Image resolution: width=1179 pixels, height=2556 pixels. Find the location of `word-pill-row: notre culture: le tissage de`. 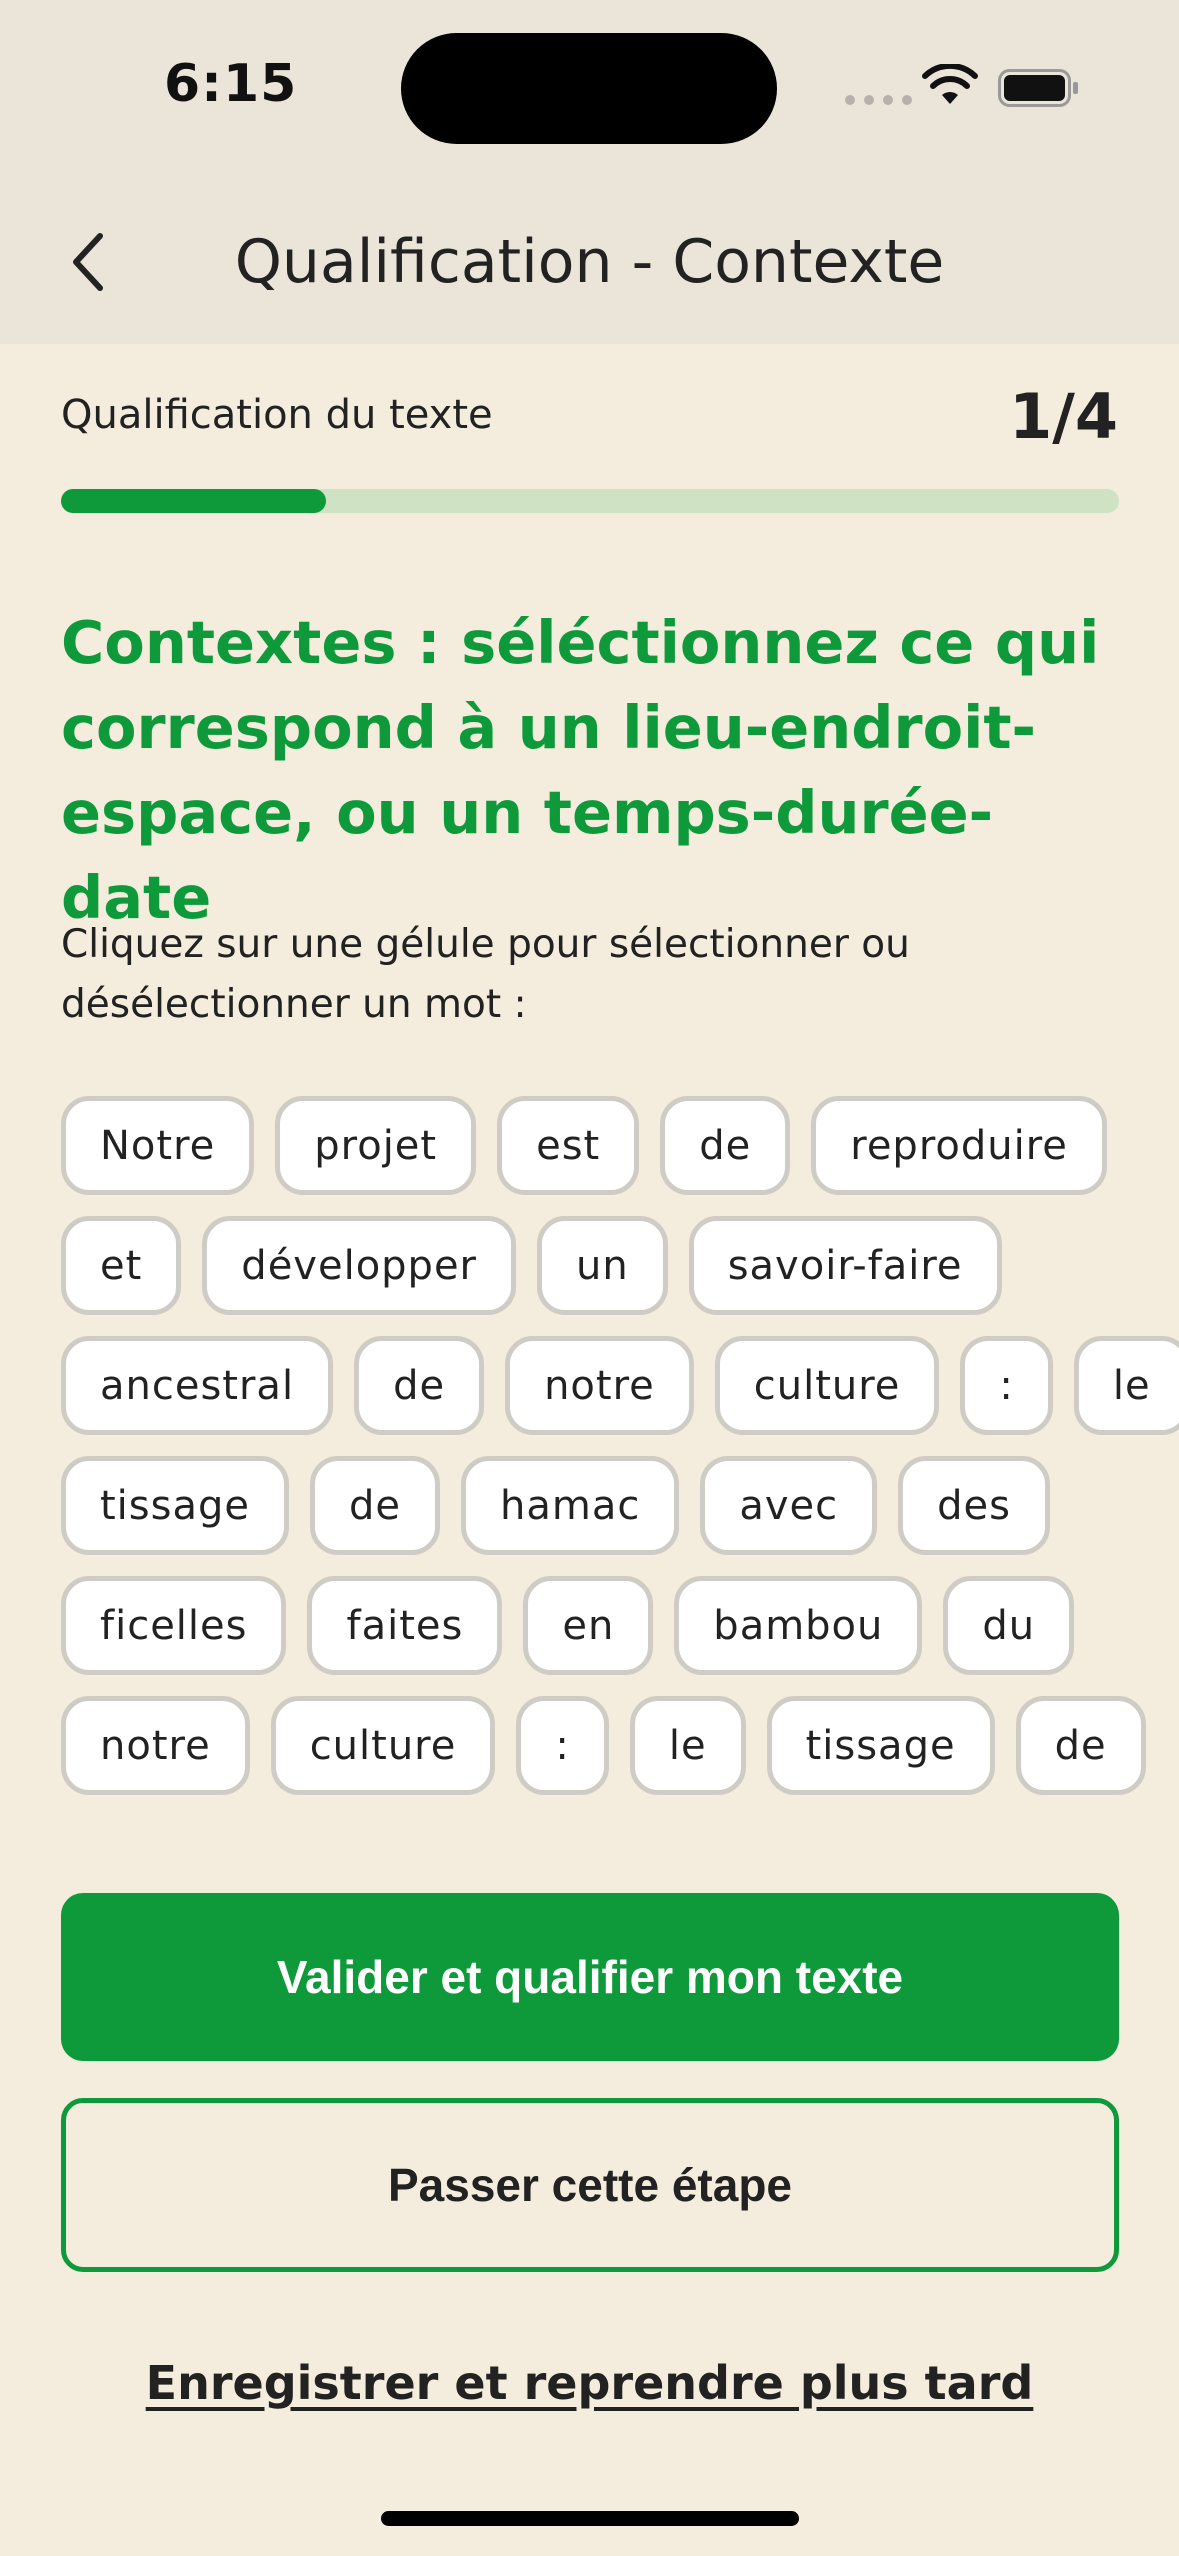

word-pill-row: notre culture: le tissage de is located at coordinates (603, 1745).